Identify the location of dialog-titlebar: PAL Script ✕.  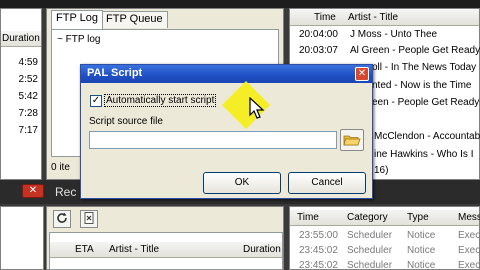
(226, 74).